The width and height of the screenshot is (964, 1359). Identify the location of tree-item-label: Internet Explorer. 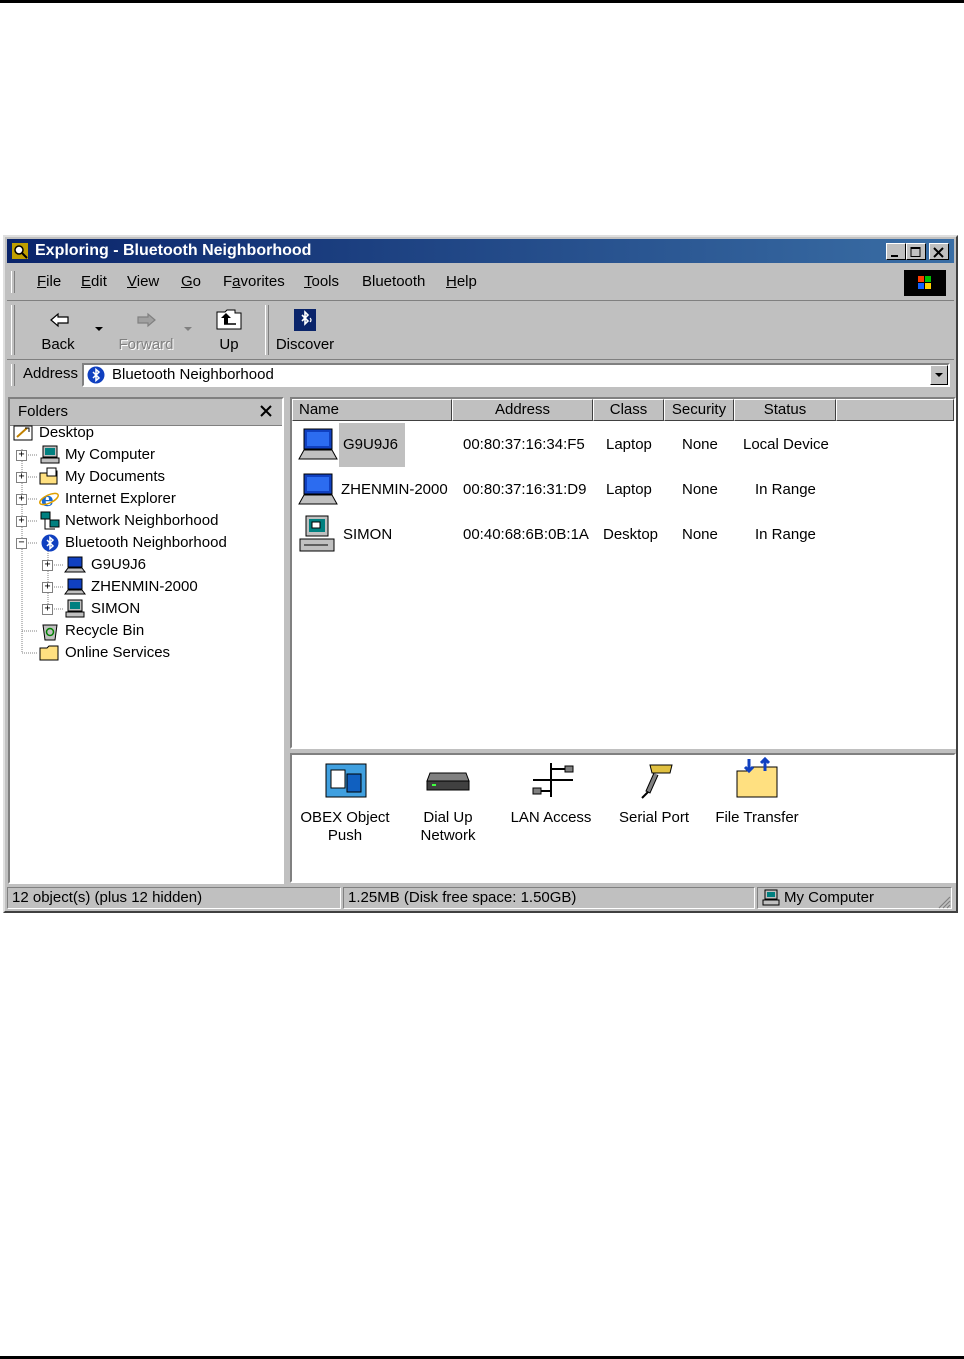
(120, 498).